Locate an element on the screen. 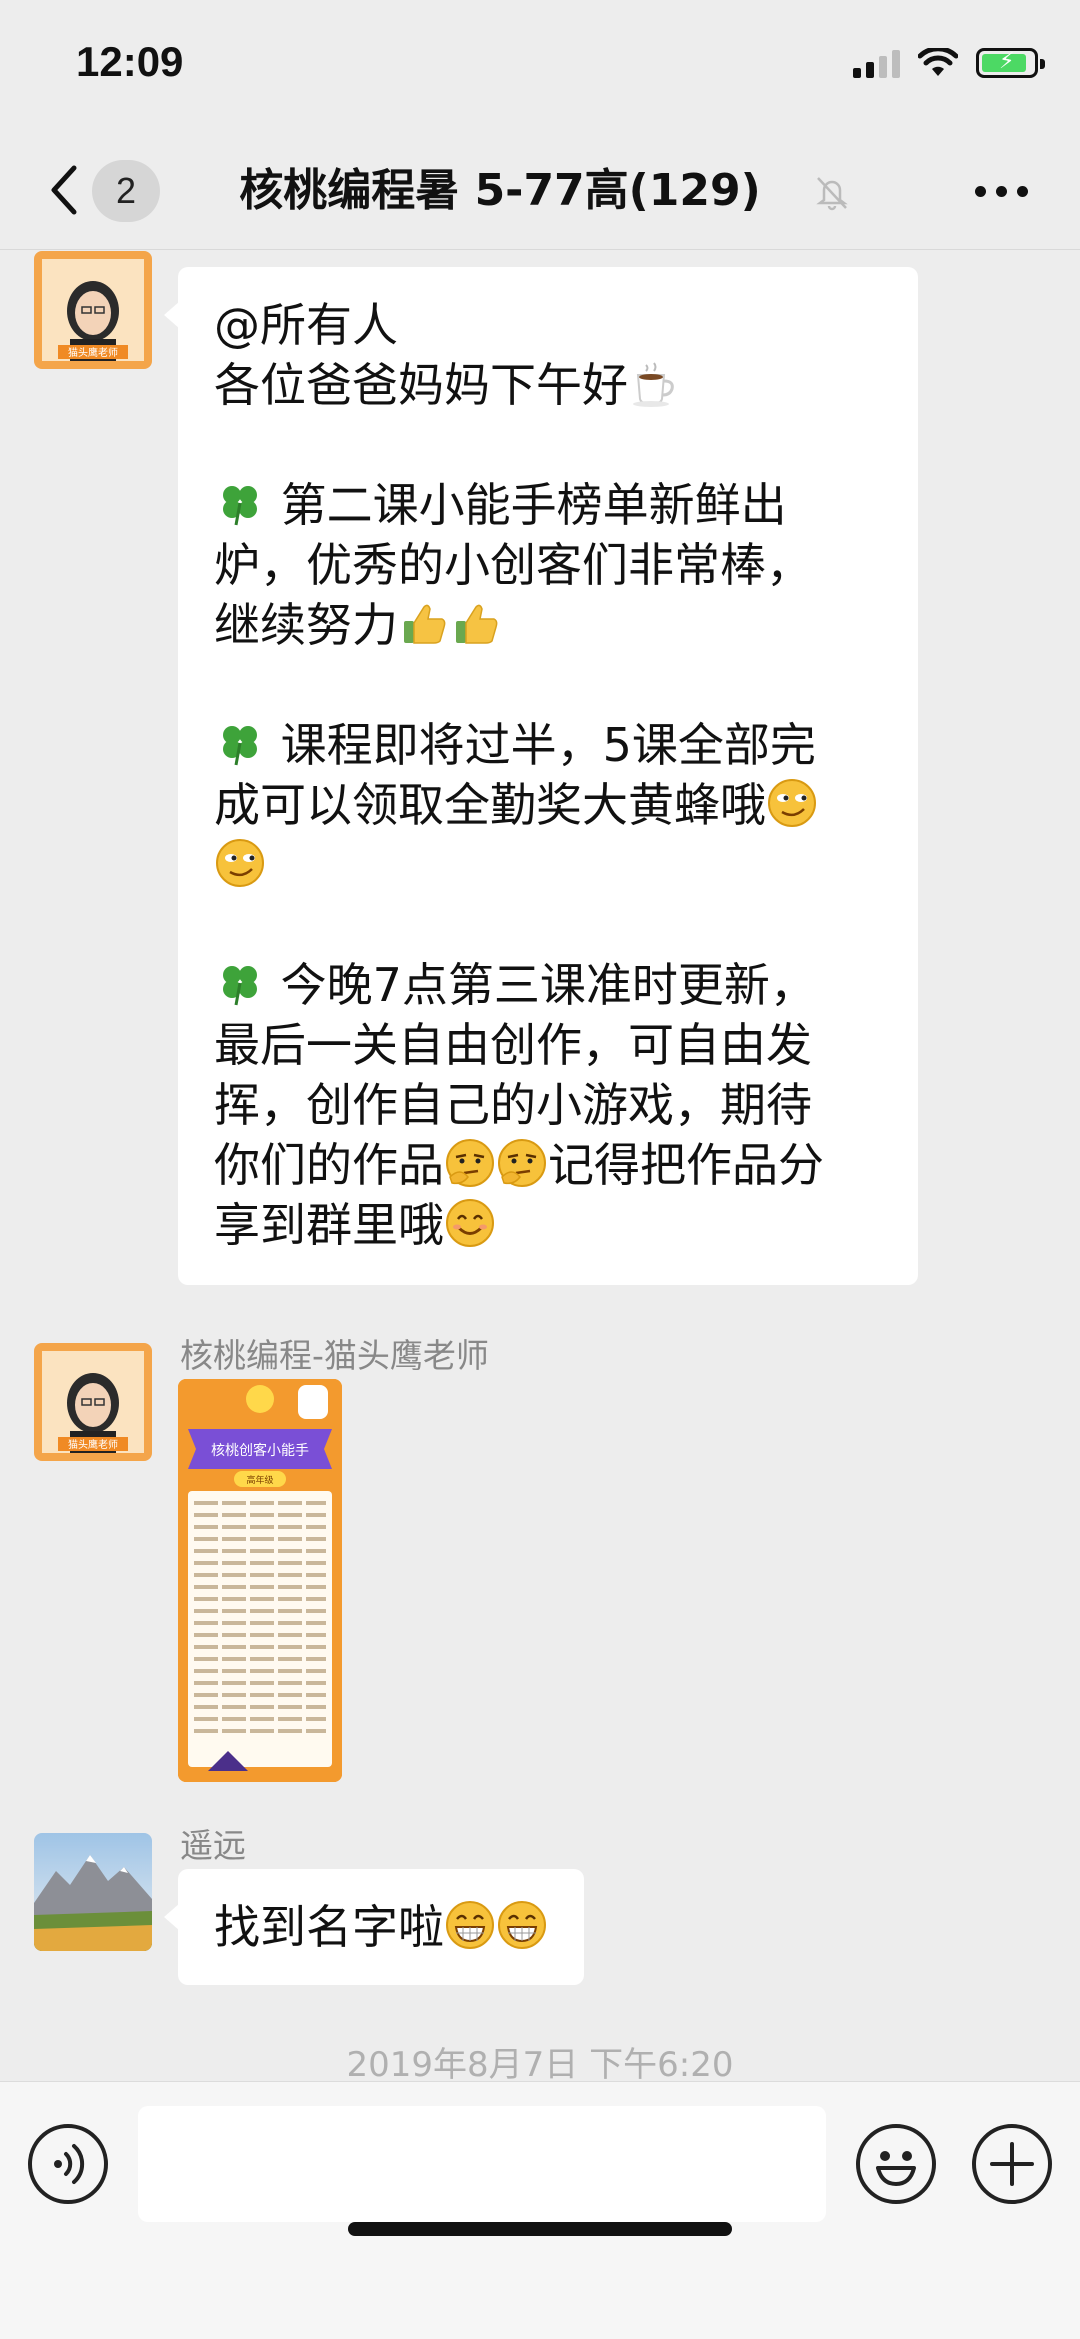 The image size is (1080, 2339). message-bubble: 找到名字啦 is located at coordinates (374, 1927).